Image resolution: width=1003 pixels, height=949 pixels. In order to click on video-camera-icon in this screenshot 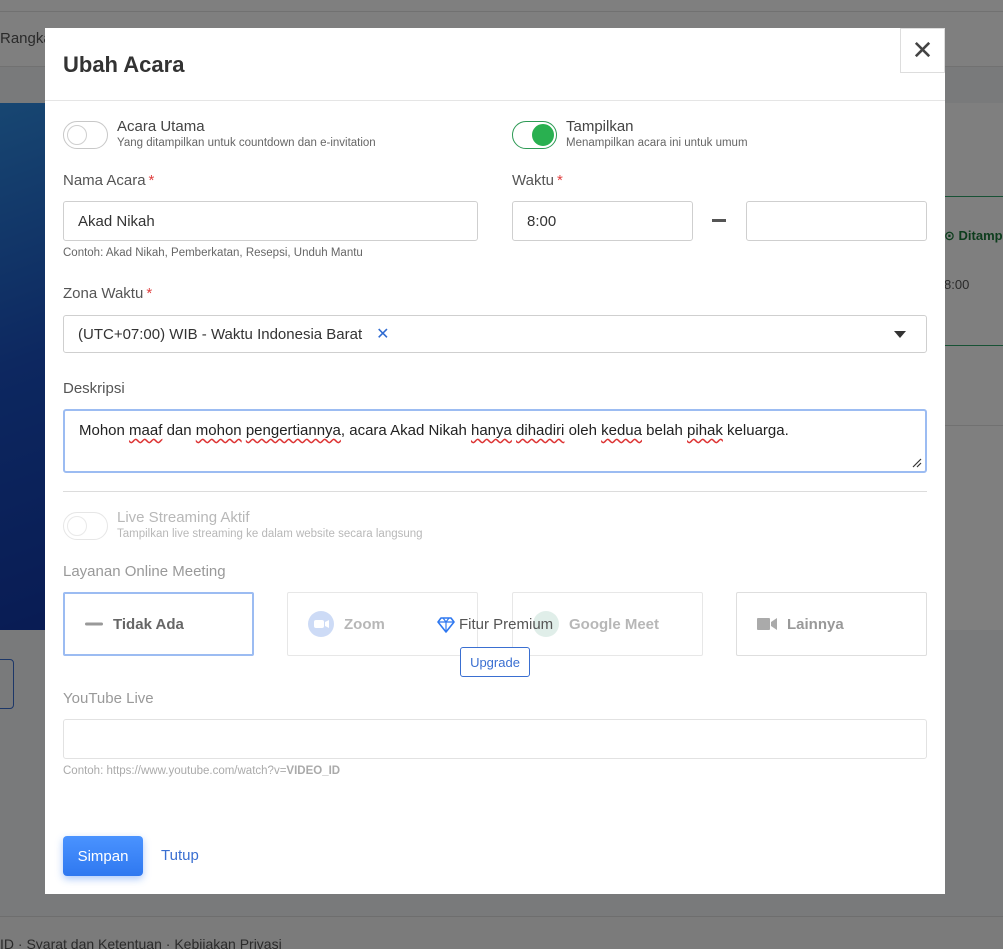, I will do `click(767, 624)`.